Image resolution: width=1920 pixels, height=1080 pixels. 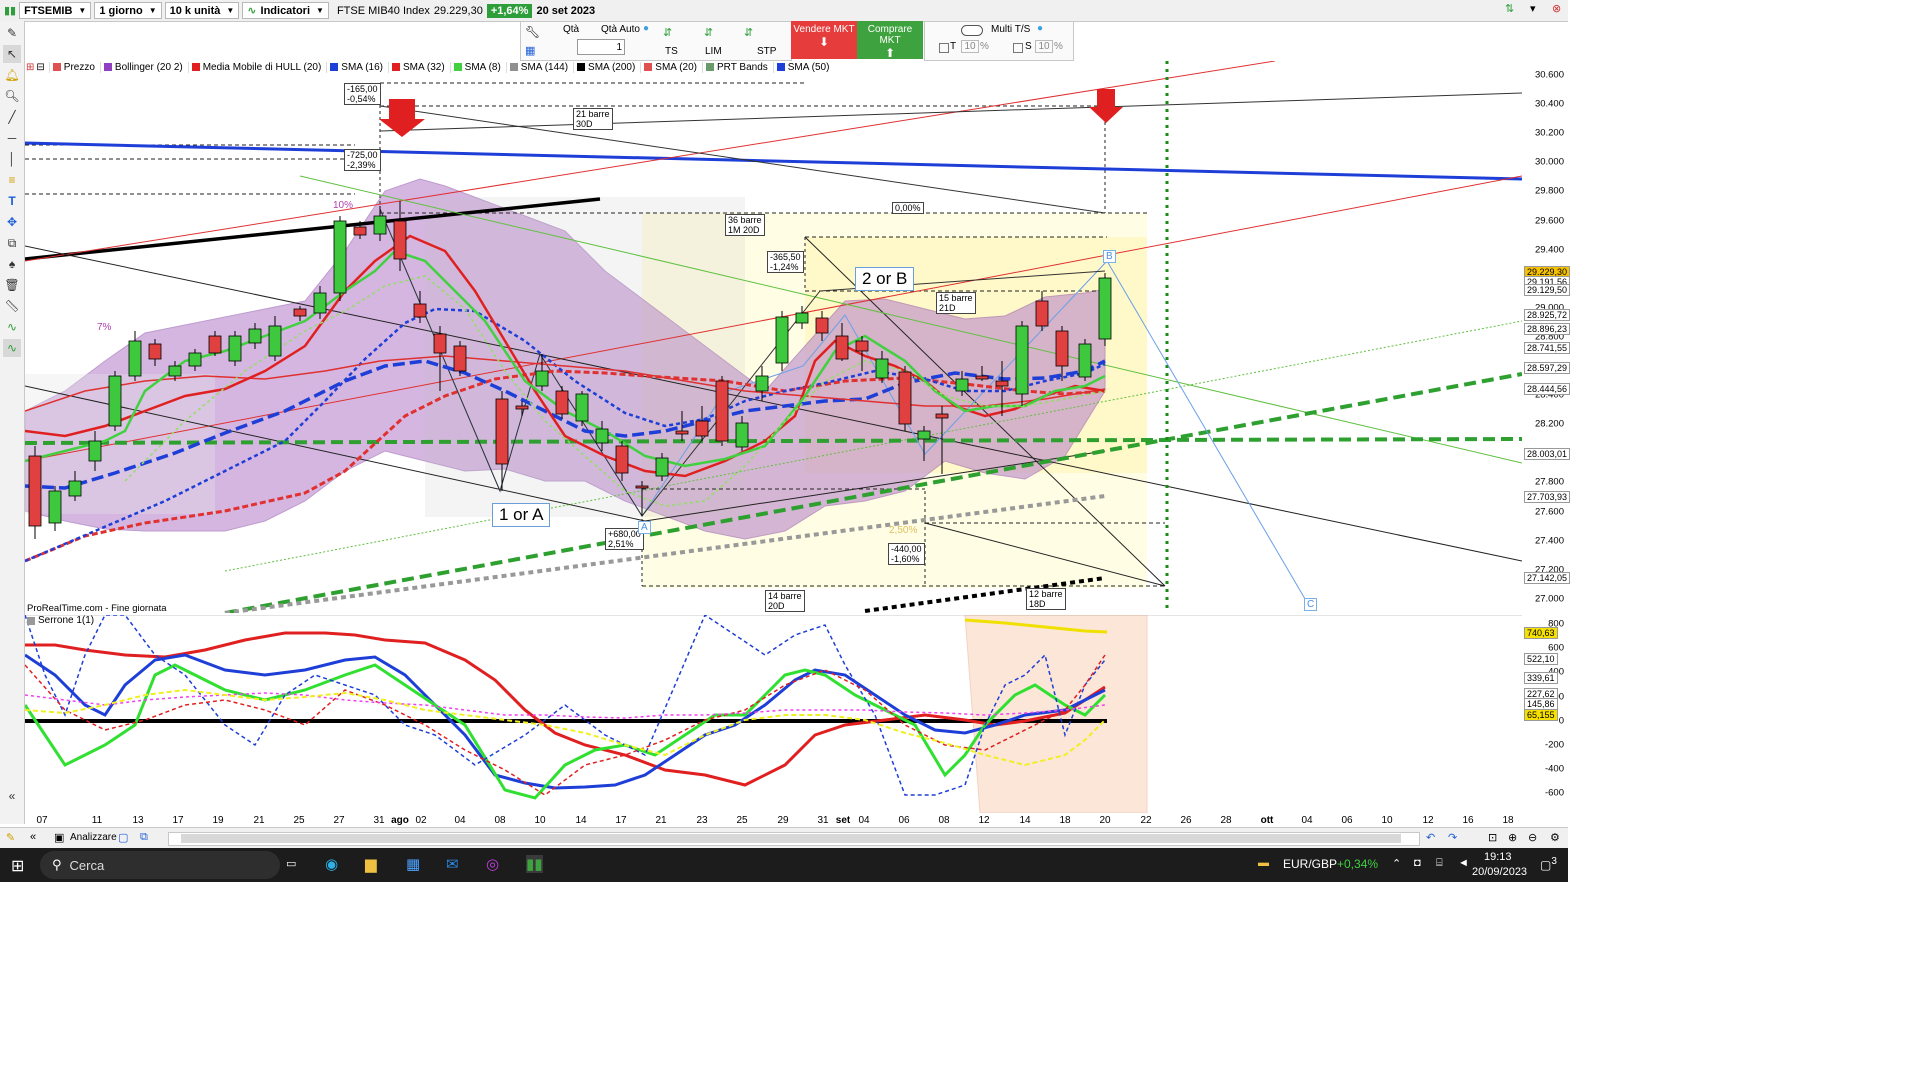 What do you see at coordinates (17, 866) in the screenshot?
I see `windows-start-icon: ⊞` at bounding box center [17, 866].